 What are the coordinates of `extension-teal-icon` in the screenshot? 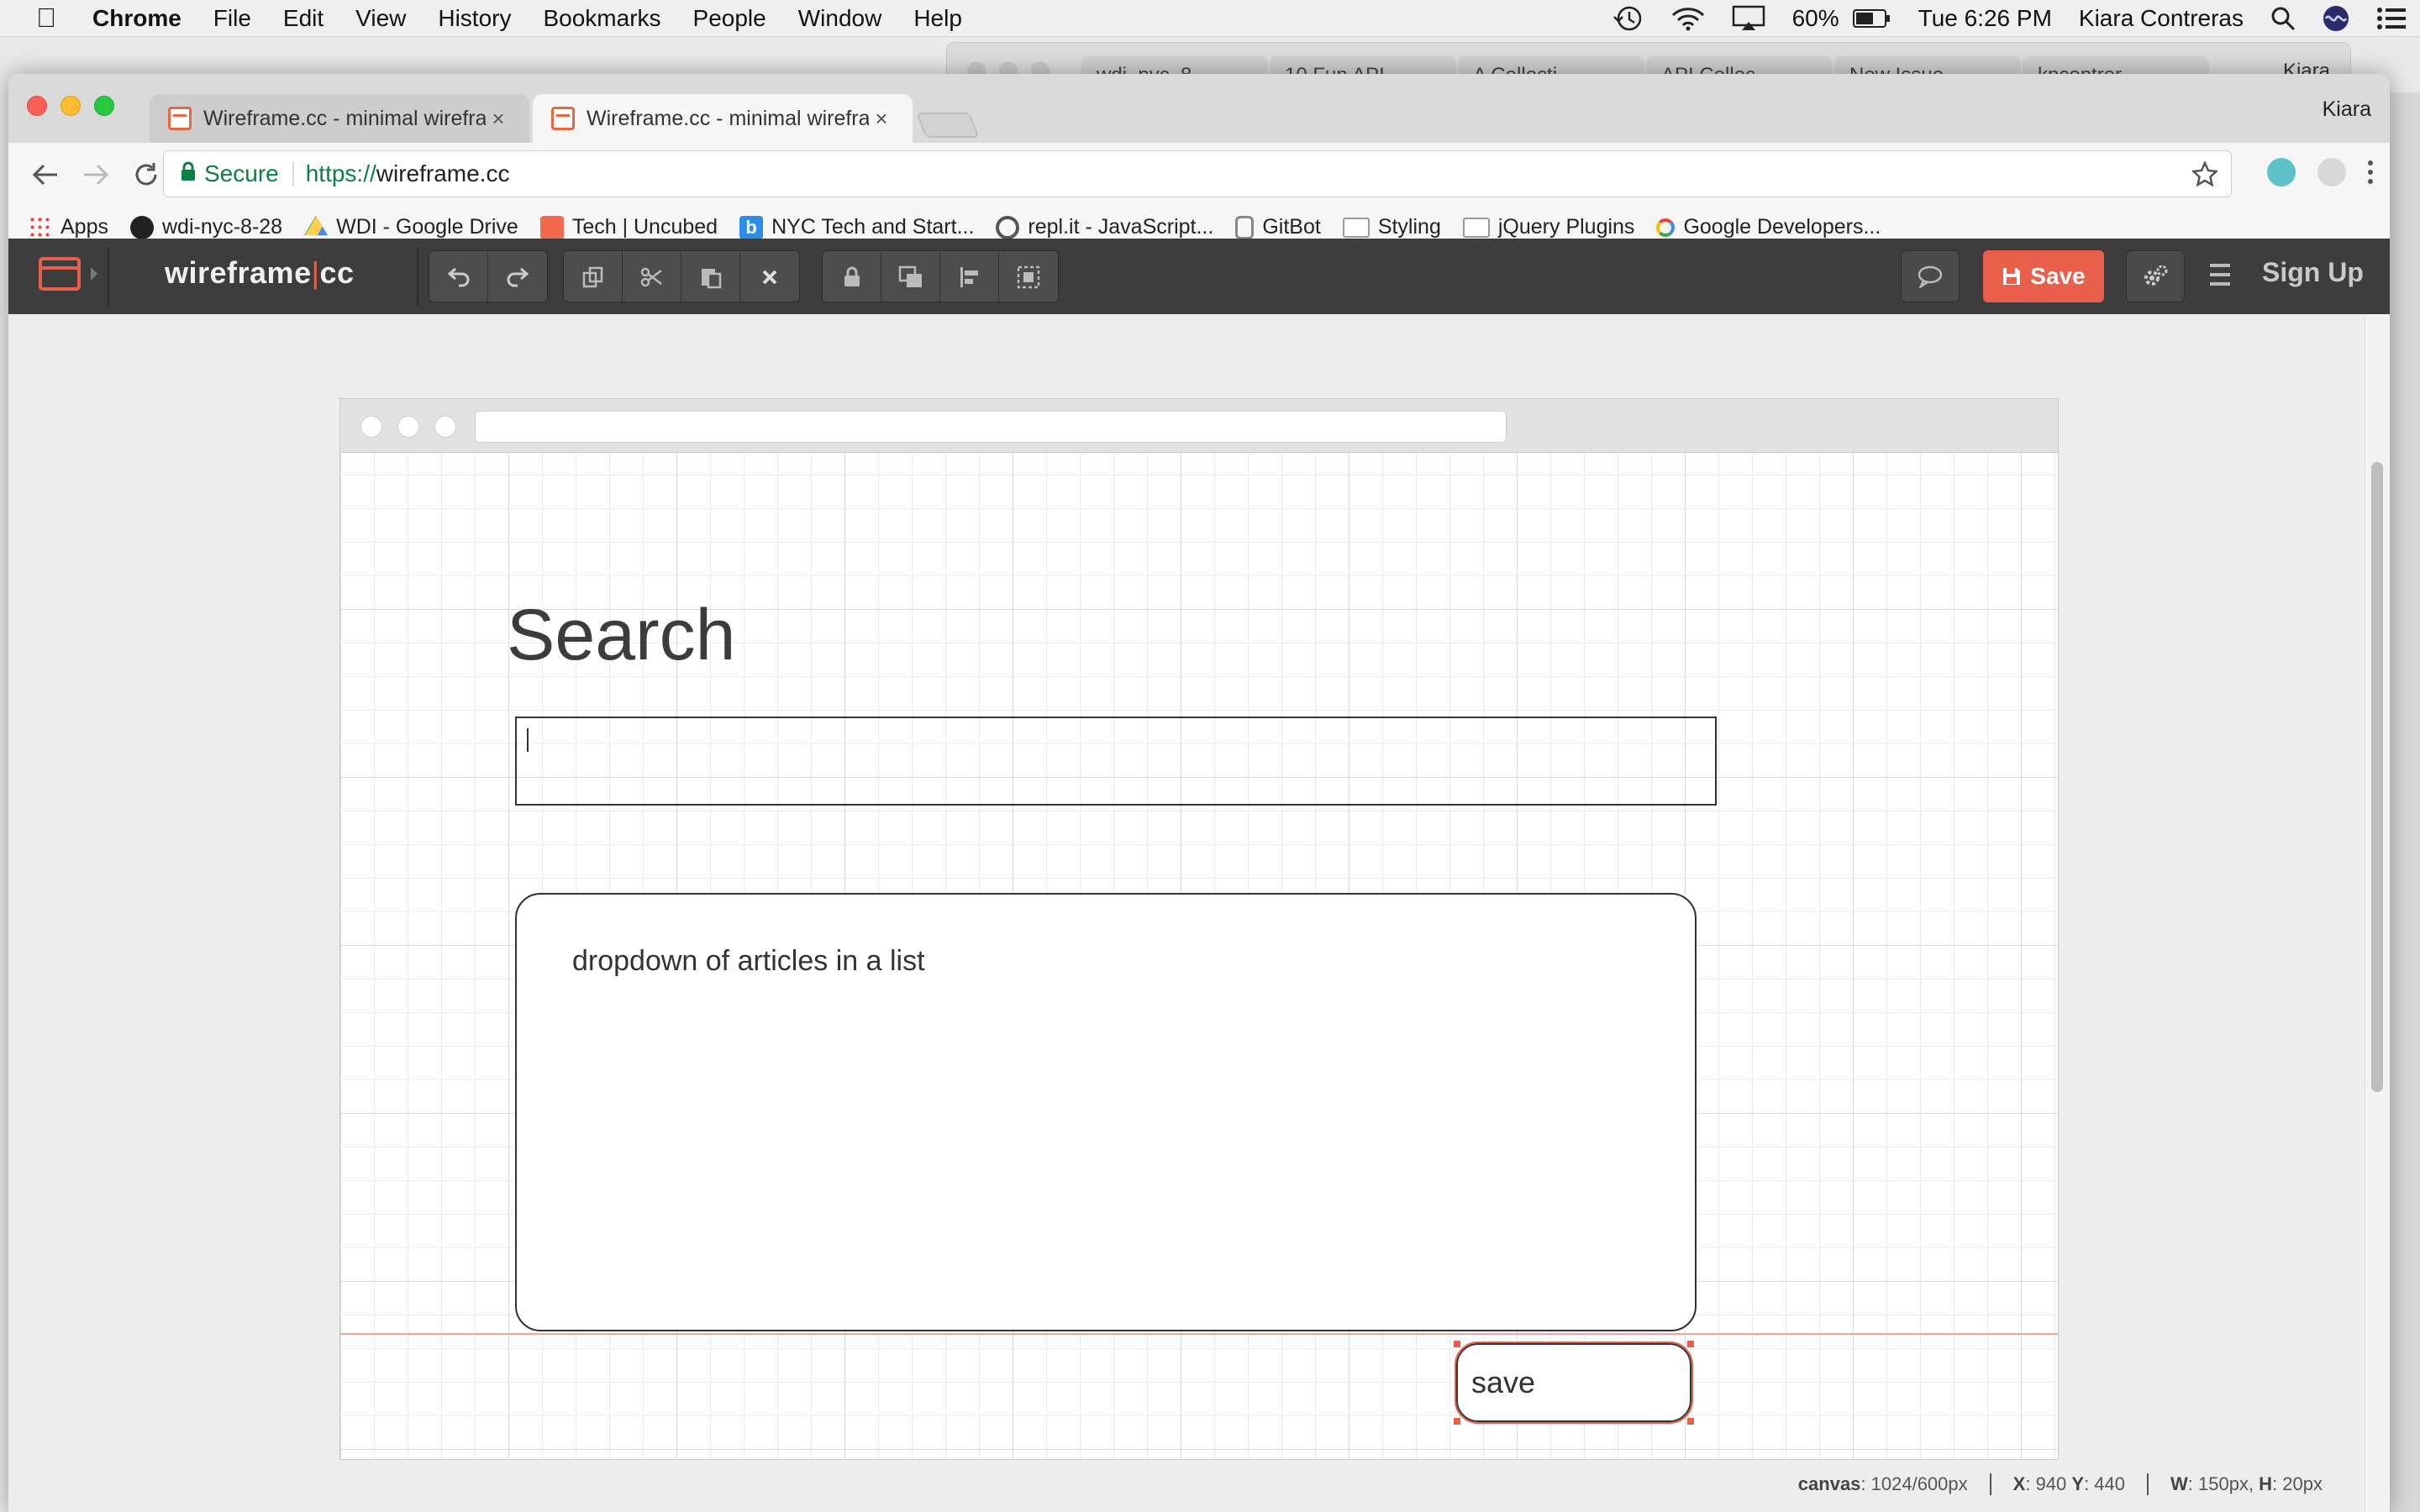 It's located at (2281, 172).